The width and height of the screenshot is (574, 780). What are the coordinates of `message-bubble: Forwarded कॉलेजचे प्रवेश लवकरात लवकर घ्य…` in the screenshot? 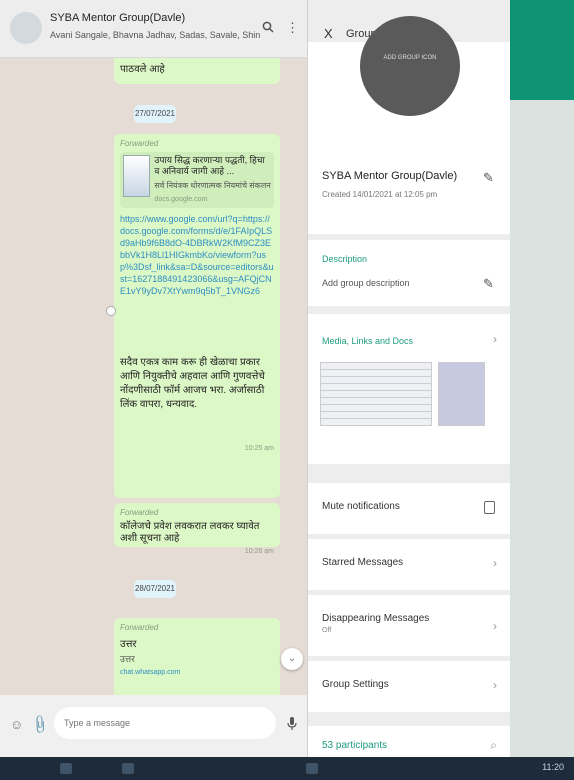 It's located at (197, 529).